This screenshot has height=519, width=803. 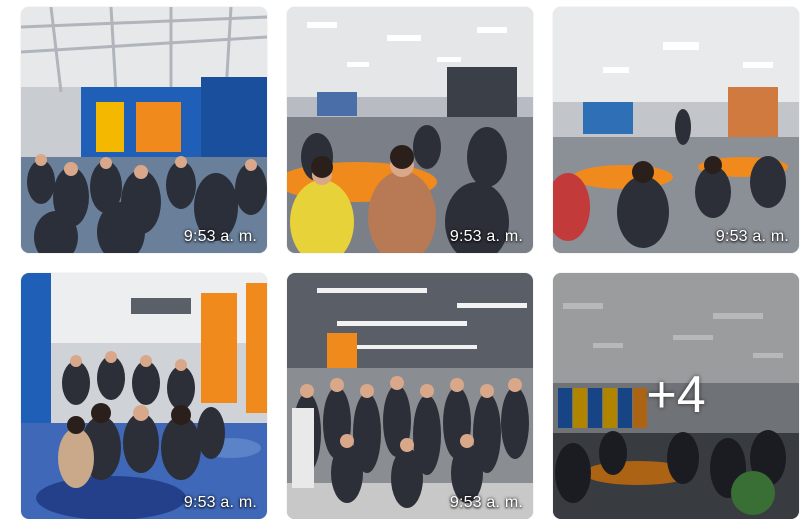 I want to click on more-photos-thumbnail: +4, so click(x=676, y=396).